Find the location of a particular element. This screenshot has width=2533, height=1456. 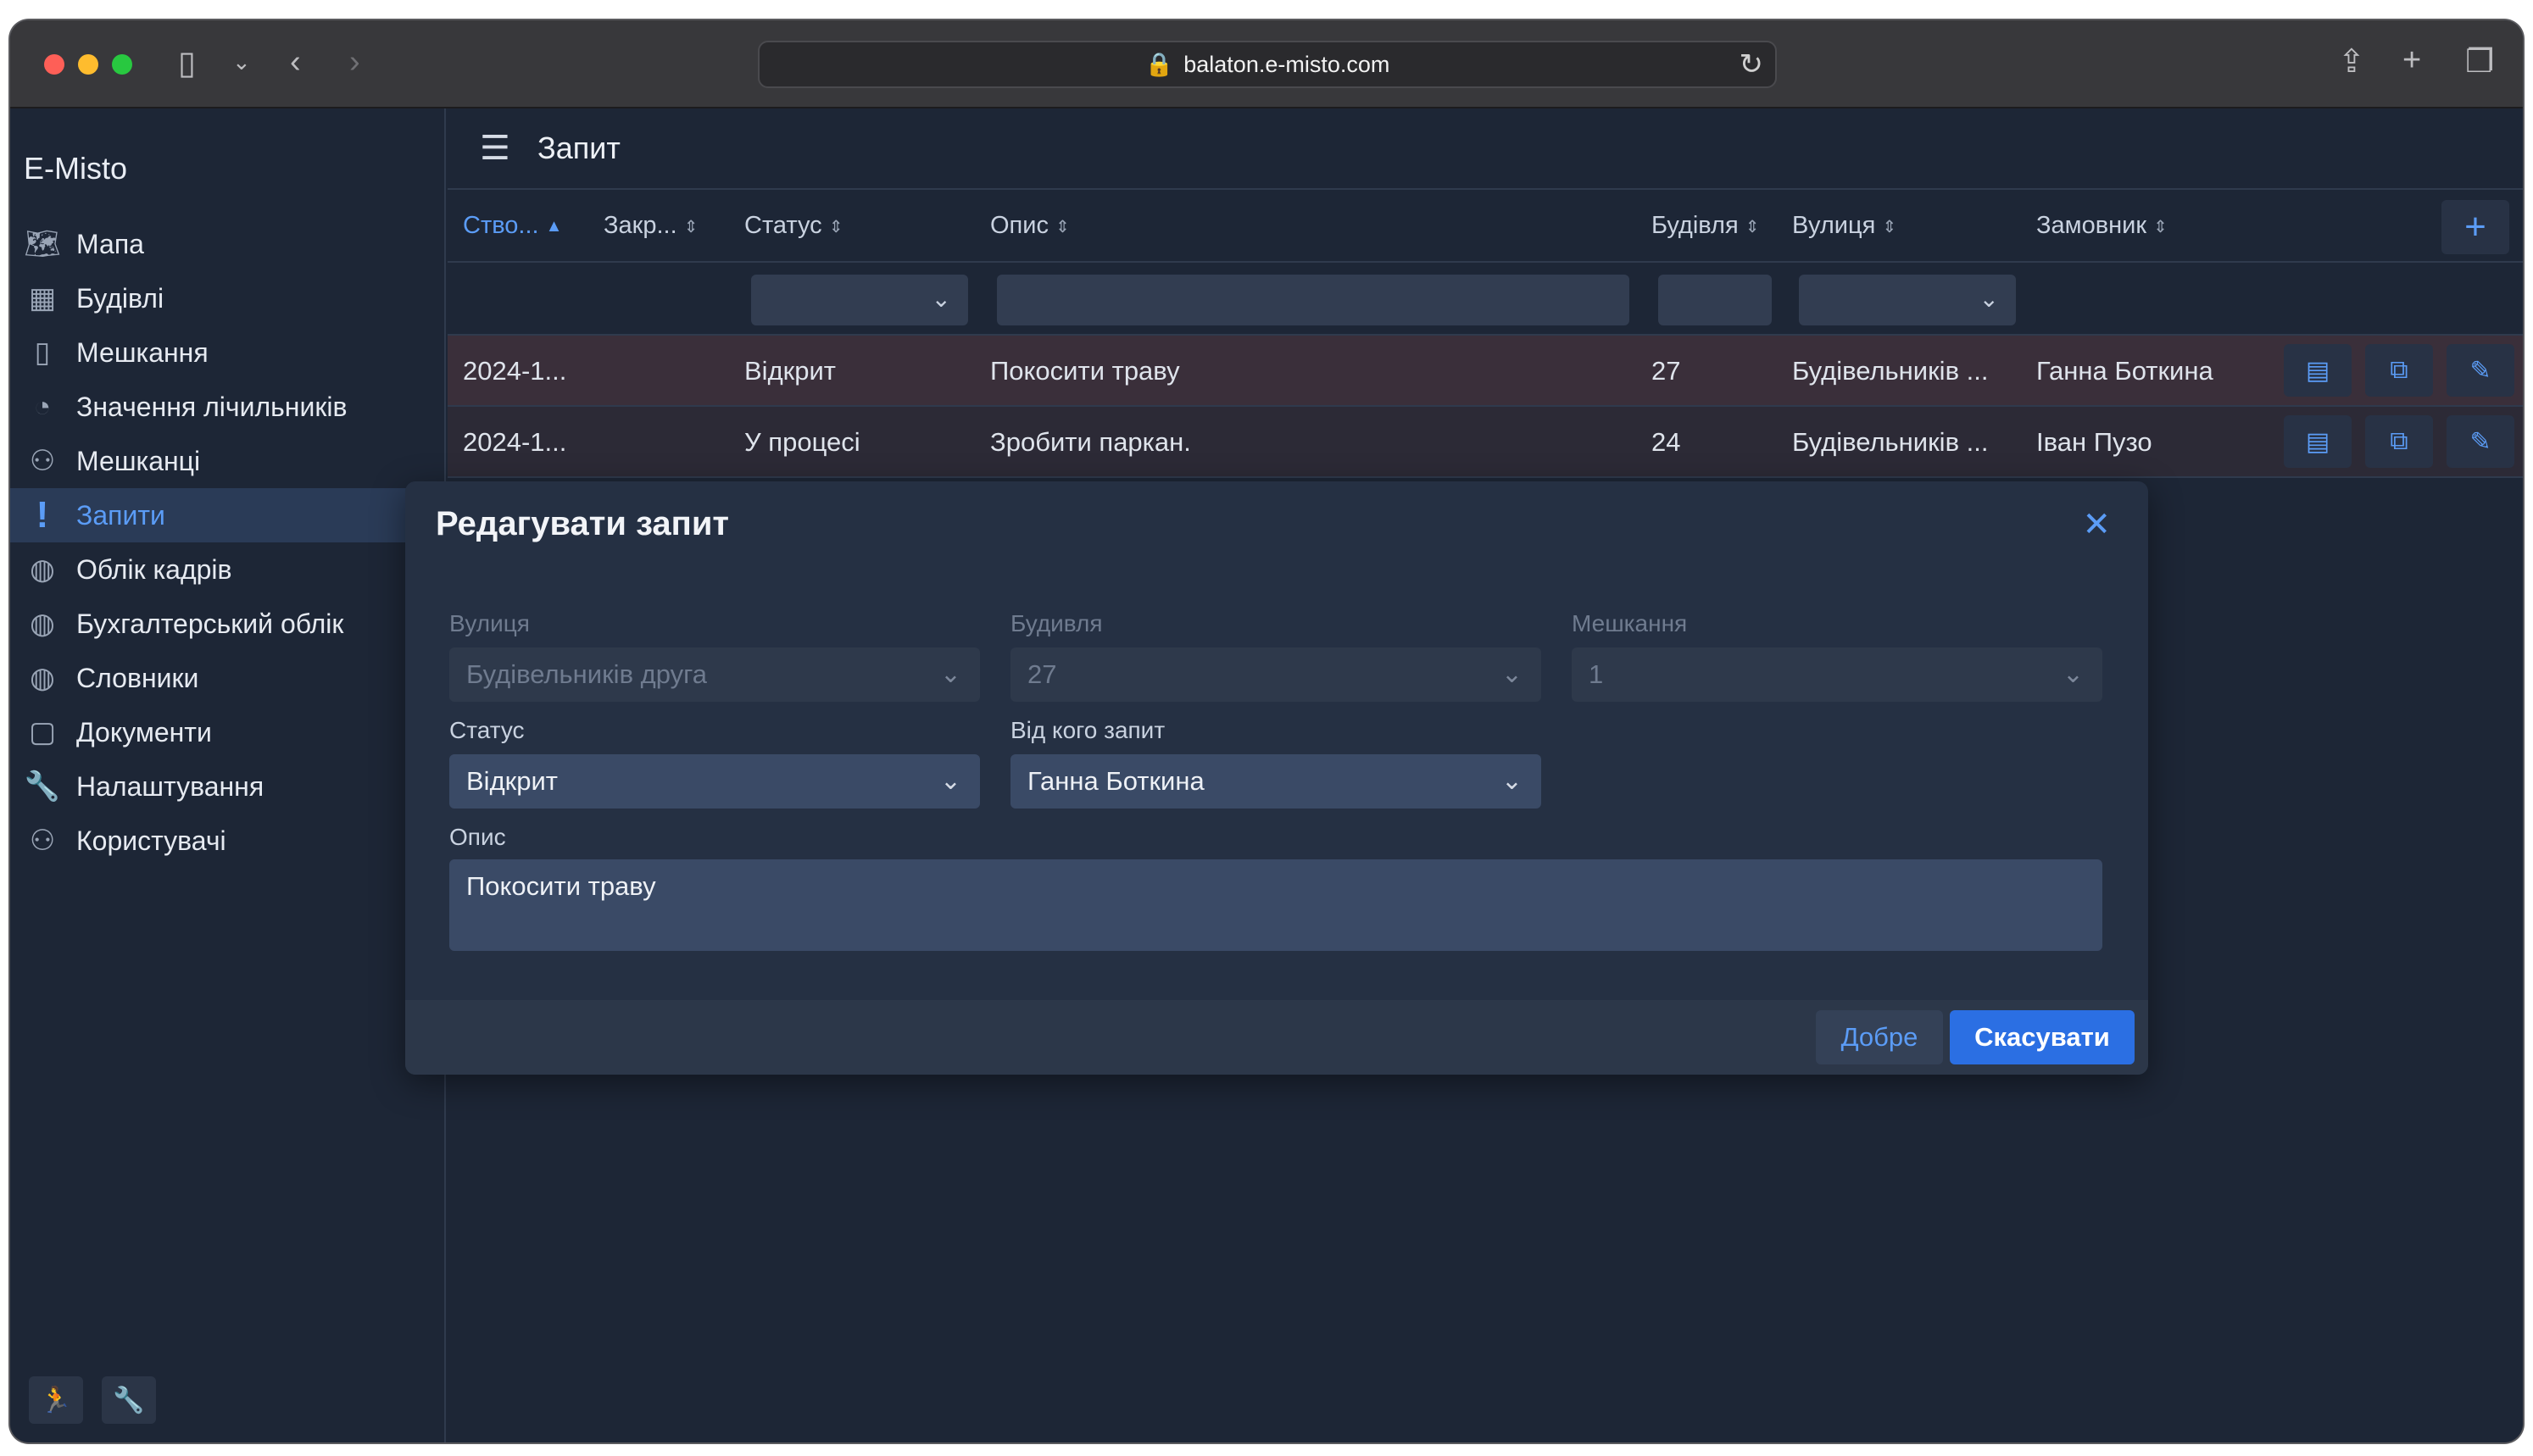

sidebar-item-map: 🗺 Мапа is located at coordinates (227, 244).